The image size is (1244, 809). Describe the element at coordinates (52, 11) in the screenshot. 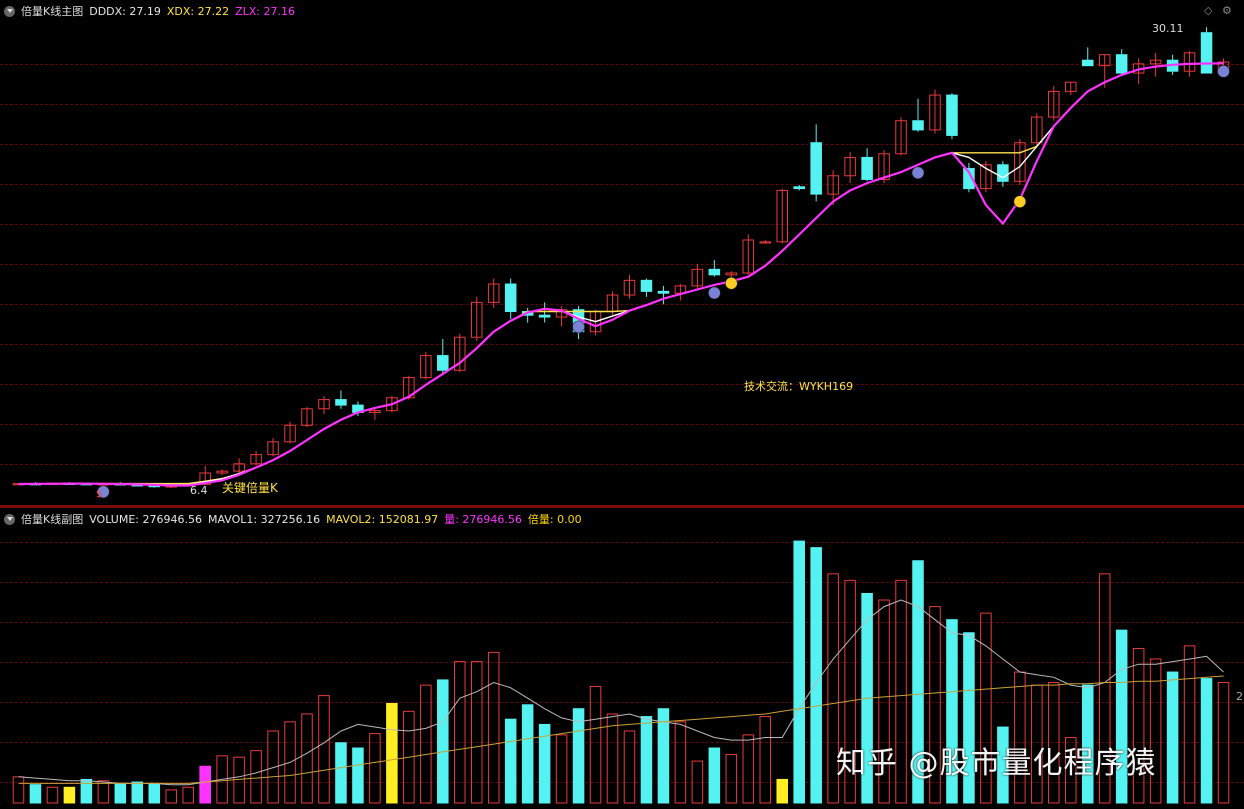

I see `main-title: 倍量K线主图` at that location.